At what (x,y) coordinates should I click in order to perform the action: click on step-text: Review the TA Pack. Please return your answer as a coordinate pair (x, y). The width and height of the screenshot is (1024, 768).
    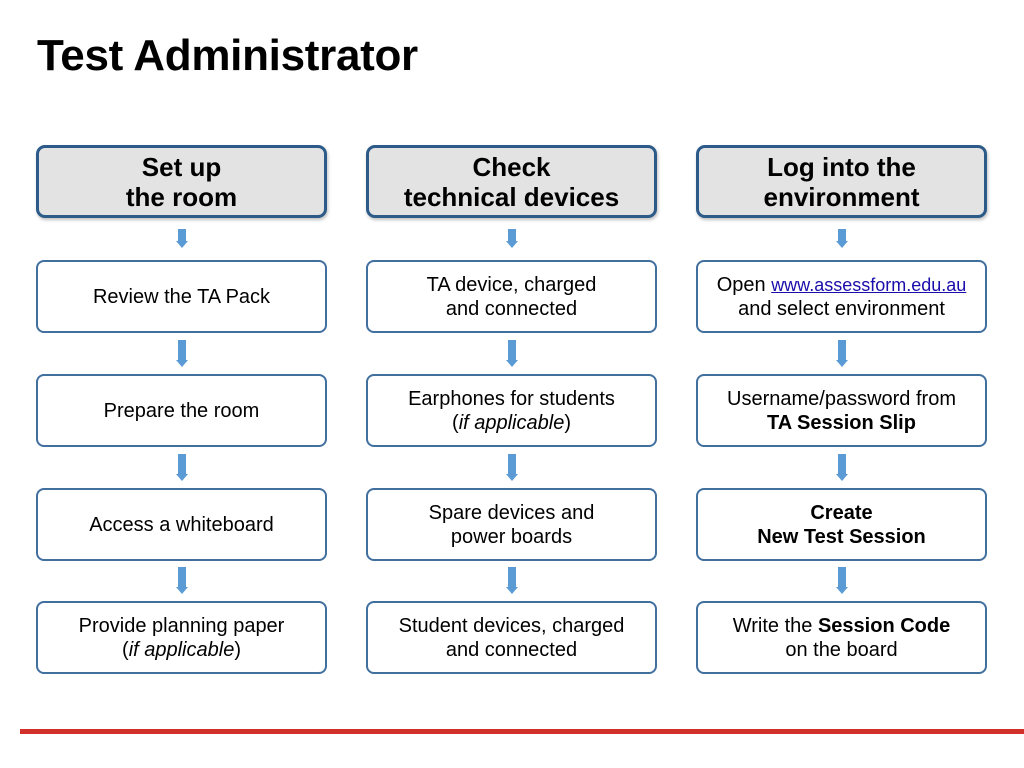
    Looking at the image, I should click on (181, 296).